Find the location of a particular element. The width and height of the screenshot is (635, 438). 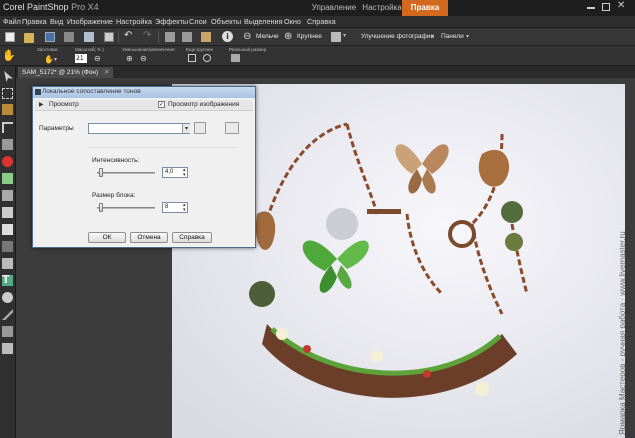

block-size-label: Размер блока: is located at coordinates (114, 195).